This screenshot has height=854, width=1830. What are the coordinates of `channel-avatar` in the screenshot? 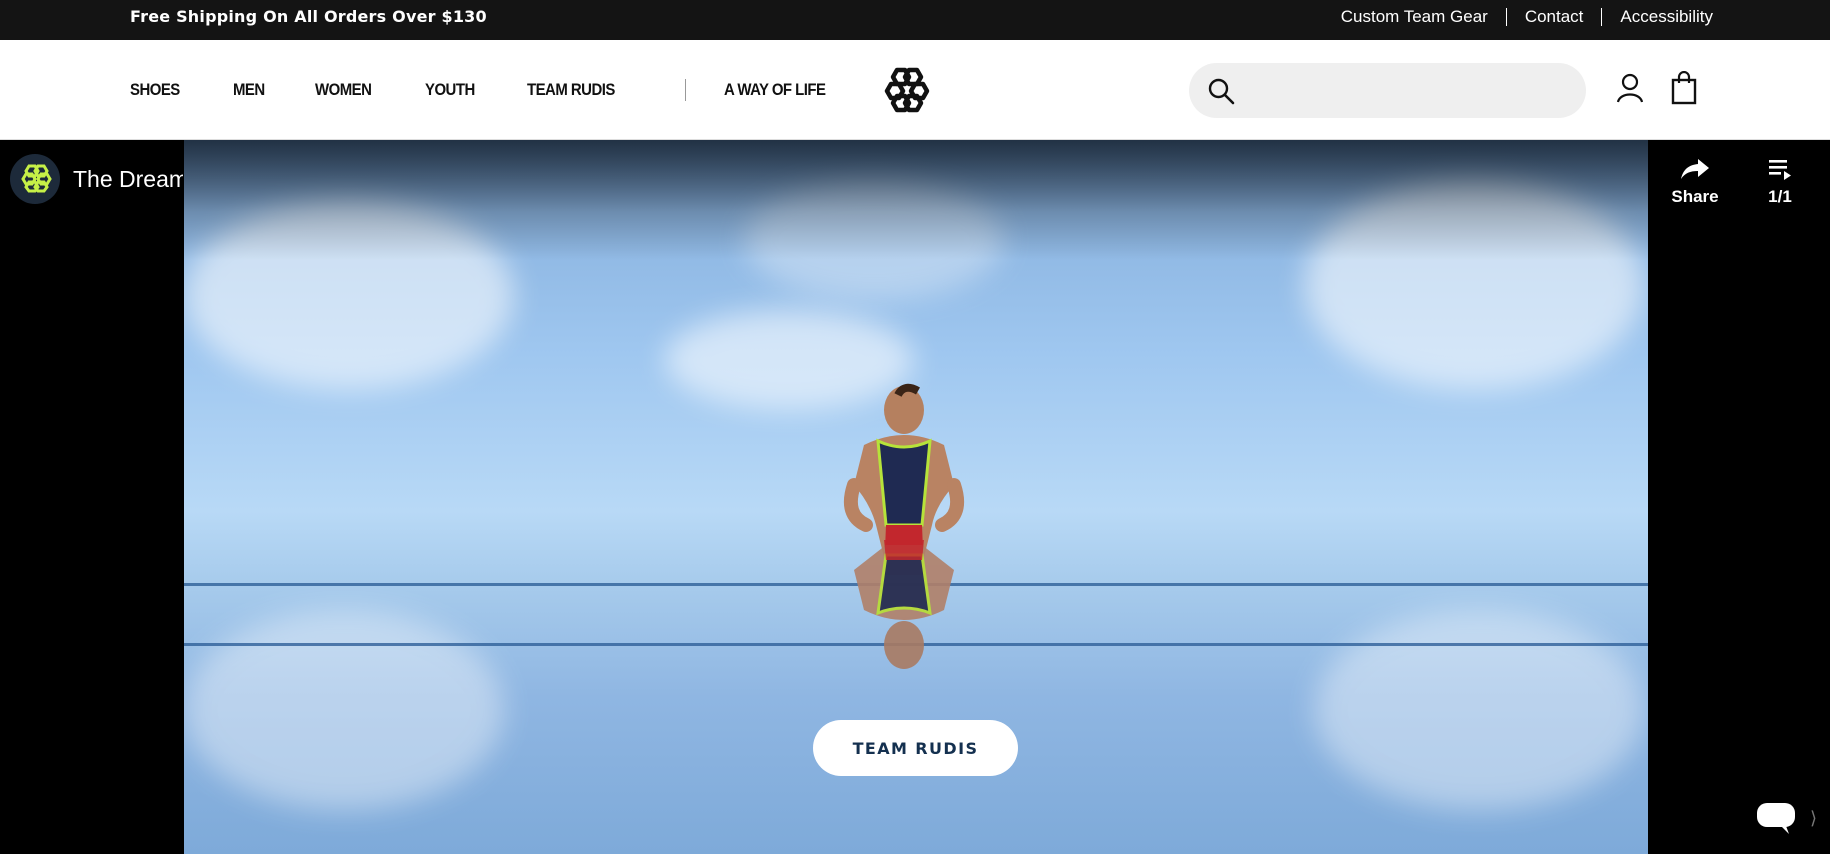 It's located at (35, 179).